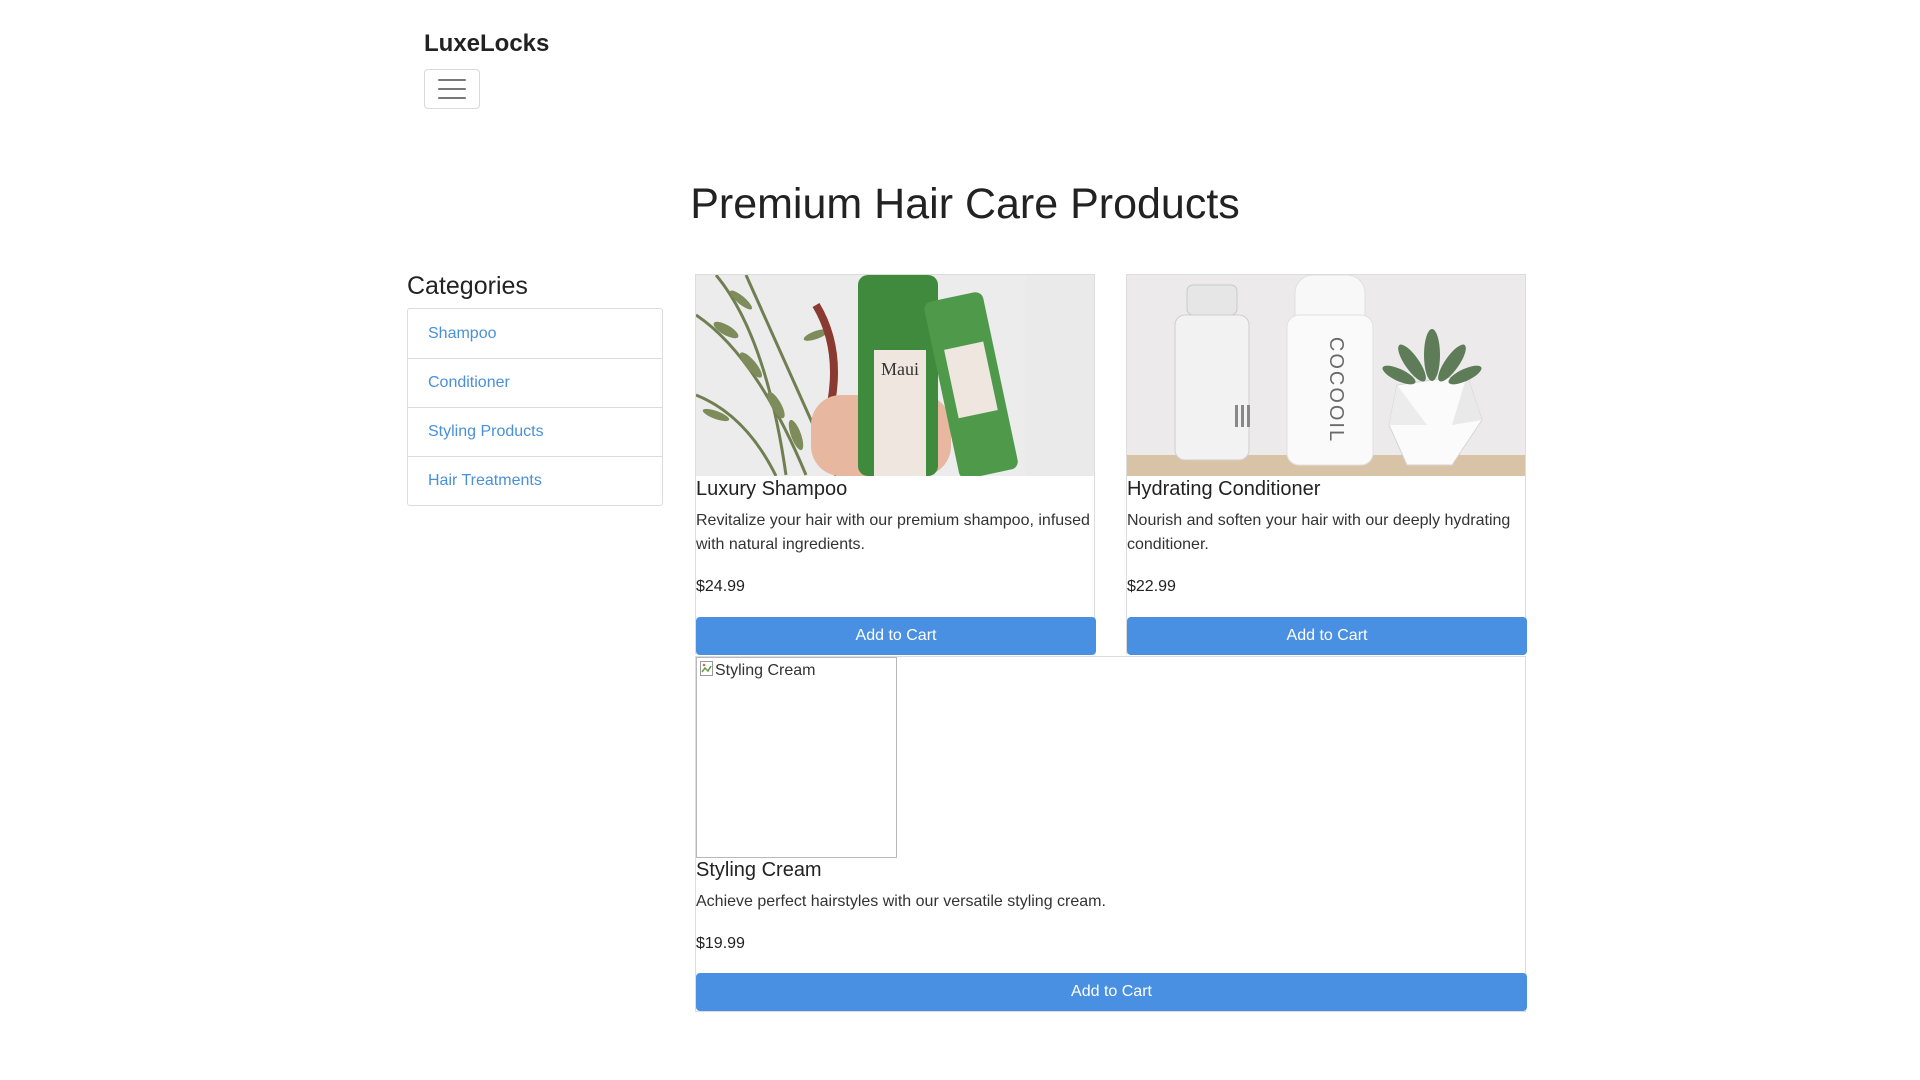 Image resolution: width=1920 pixels, height=1080 pixels. I want to click on shampoo-photo: Maui, so click(895, 375).